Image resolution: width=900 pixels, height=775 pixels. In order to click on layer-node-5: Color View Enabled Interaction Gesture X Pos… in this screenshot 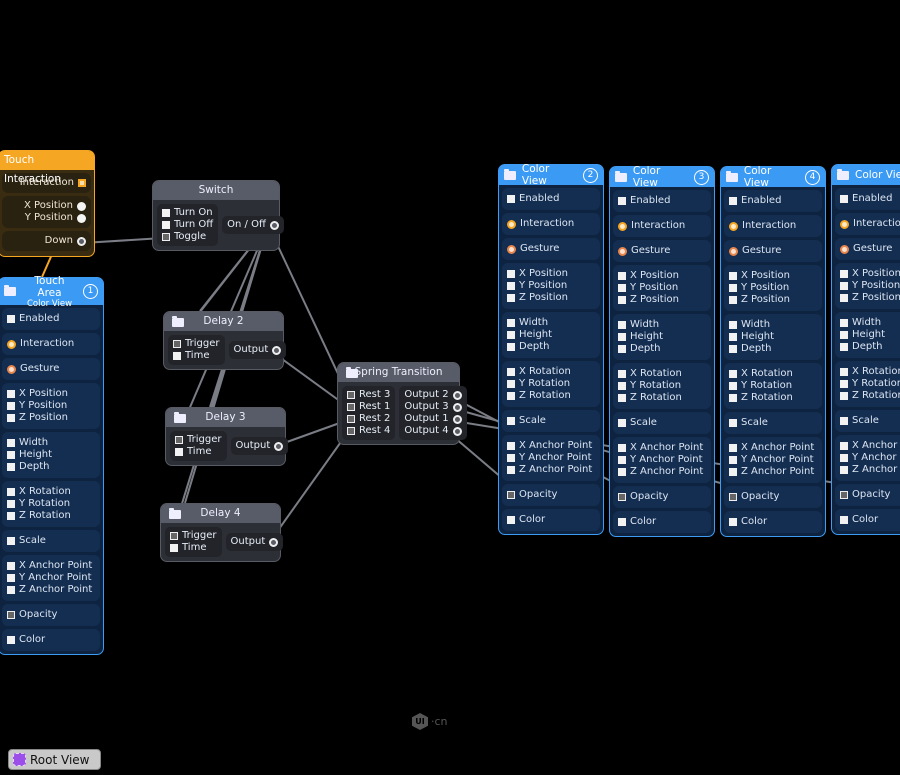, I will do `click(865, 349)`.